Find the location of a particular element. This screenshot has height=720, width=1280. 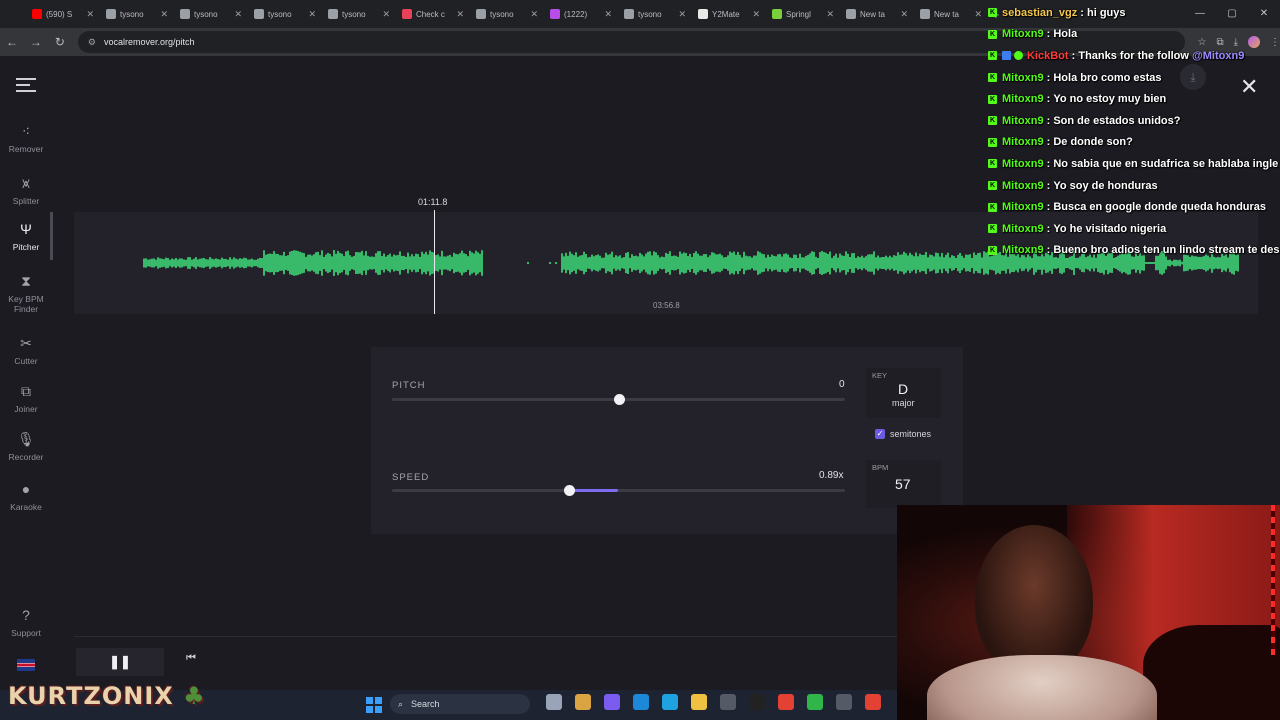

pitch-label: PITCH is located at coordinates (409, 385).